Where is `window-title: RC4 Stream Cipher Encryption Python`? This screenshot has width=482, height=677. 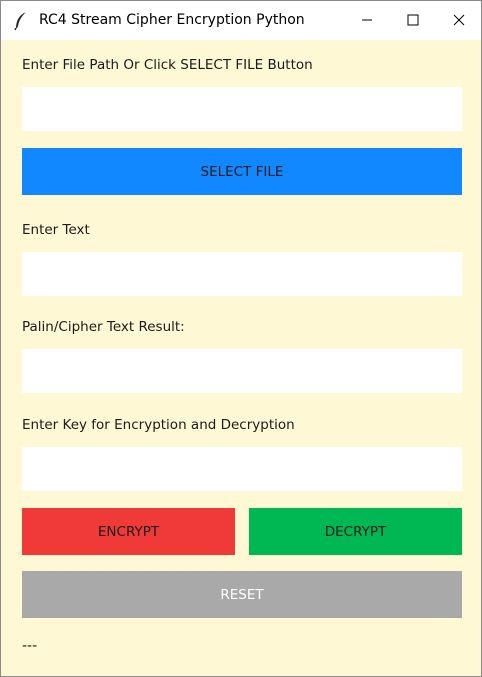
window-title: RC4 Stream Cipher Encryption Python is located at coordinates (172, 20).